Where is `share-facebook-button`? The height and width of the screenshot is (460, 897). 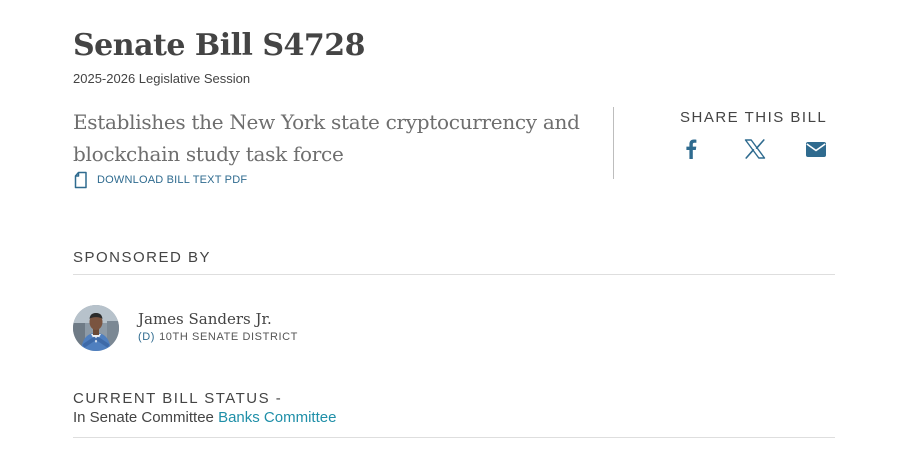
share-facebook-button is located at coordinates (691, 149).